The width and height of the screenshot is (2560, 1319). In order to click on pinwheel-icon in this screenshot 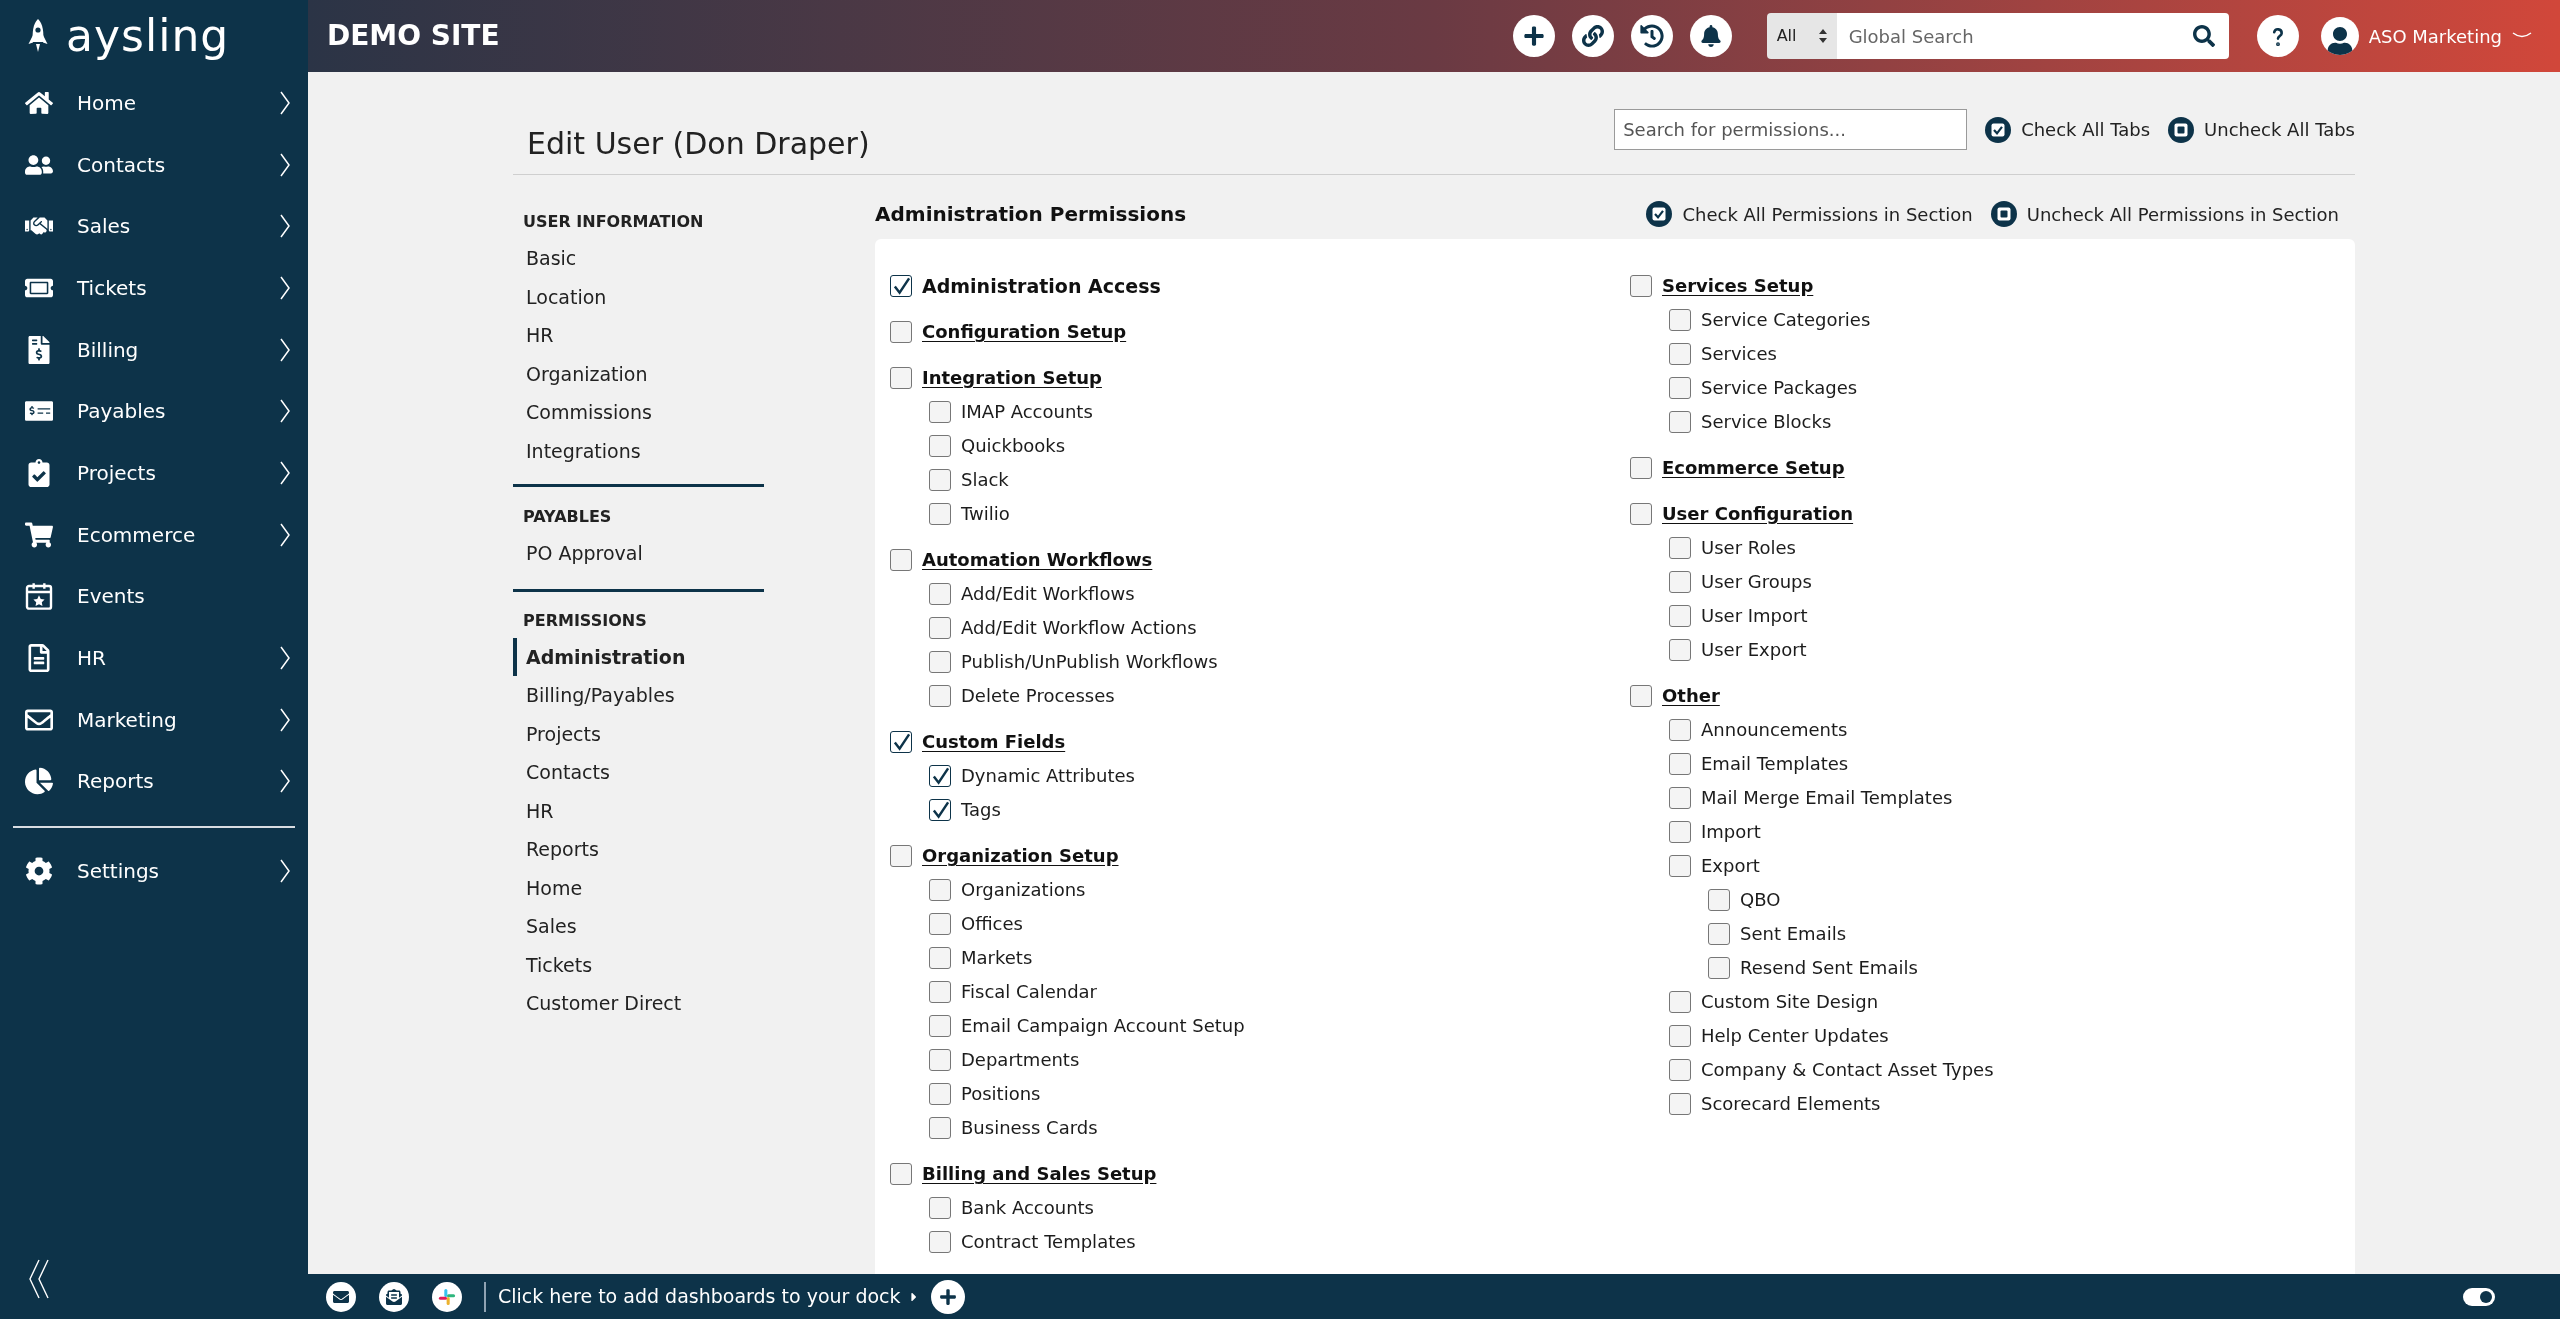, I will do `click(447, 1296)`.